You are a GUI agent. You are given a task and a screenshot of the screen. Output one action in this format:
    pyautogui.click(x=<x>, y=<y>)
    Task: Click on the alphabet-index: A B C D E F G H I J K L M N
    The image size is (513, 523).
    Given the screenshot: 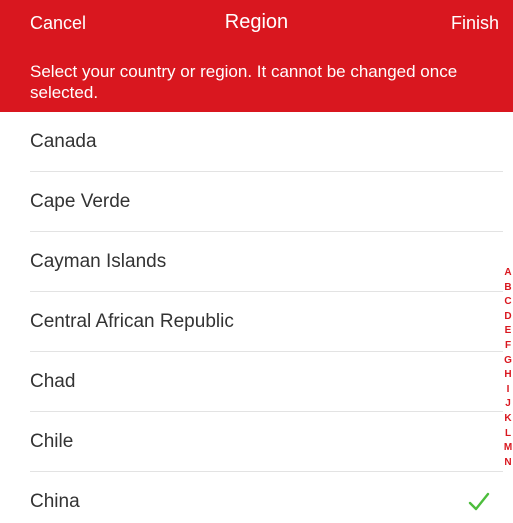 What is the action you would take?
    pyautogui.click(x=508, y=368)
    